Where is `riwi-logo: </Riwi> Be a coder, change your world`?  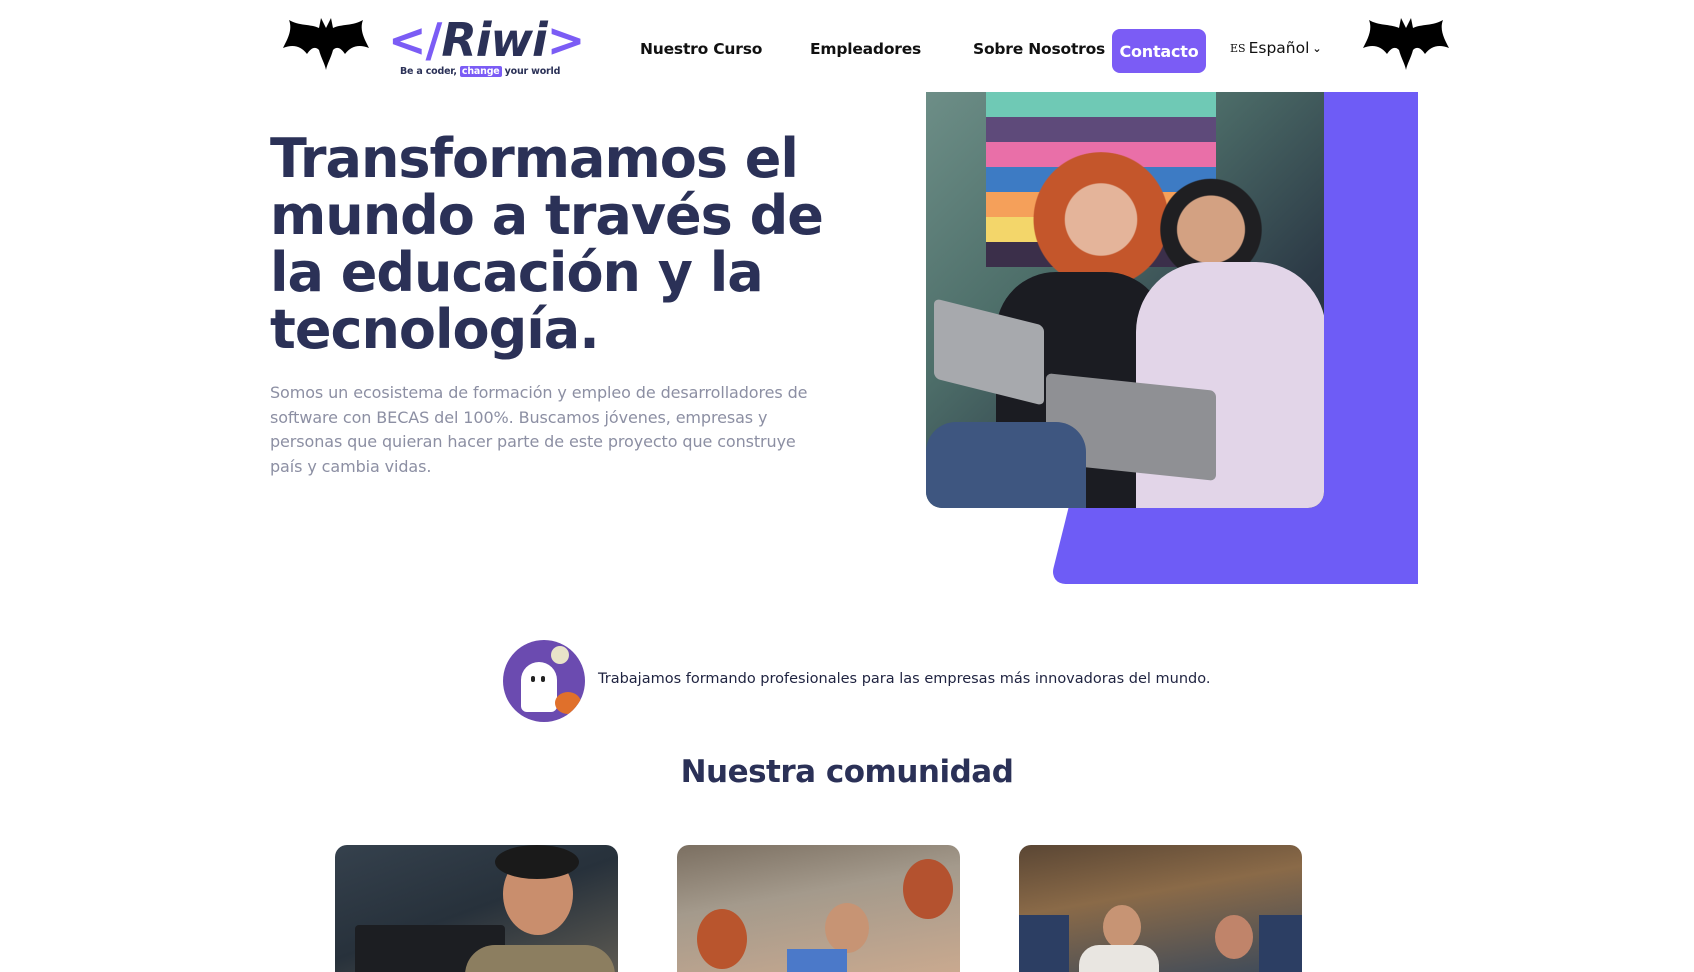 riwi-logo: </Riwi> Be a coder, change your world is located at coordinates (486, 46).